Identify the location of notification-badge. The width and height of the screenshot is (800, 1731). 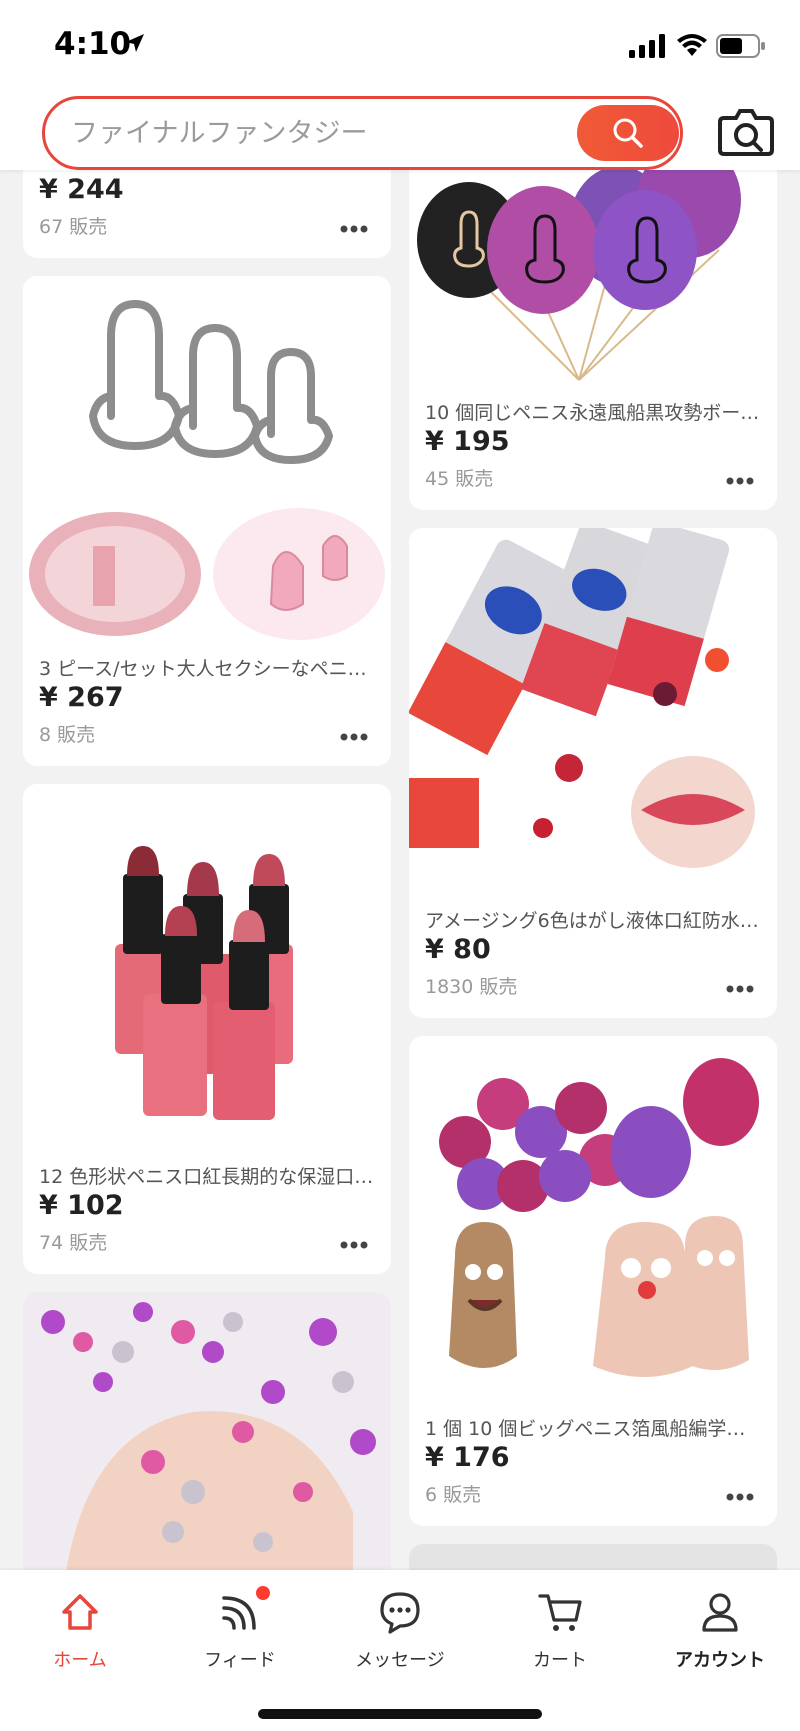
(263, 1593).